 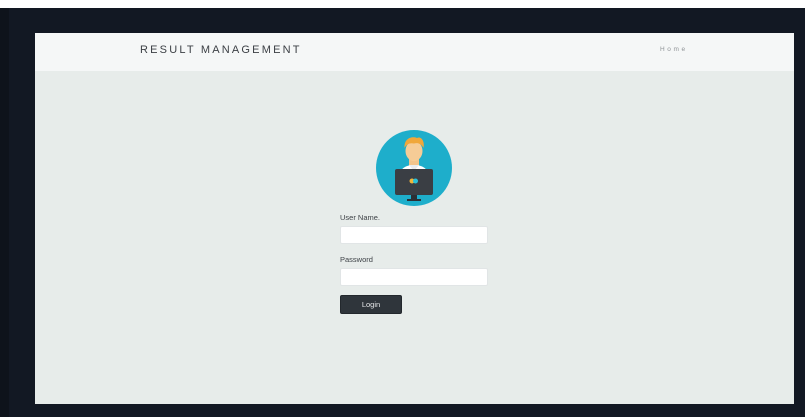 I want to click on username-label: User Name., so click(x=360, y=217).